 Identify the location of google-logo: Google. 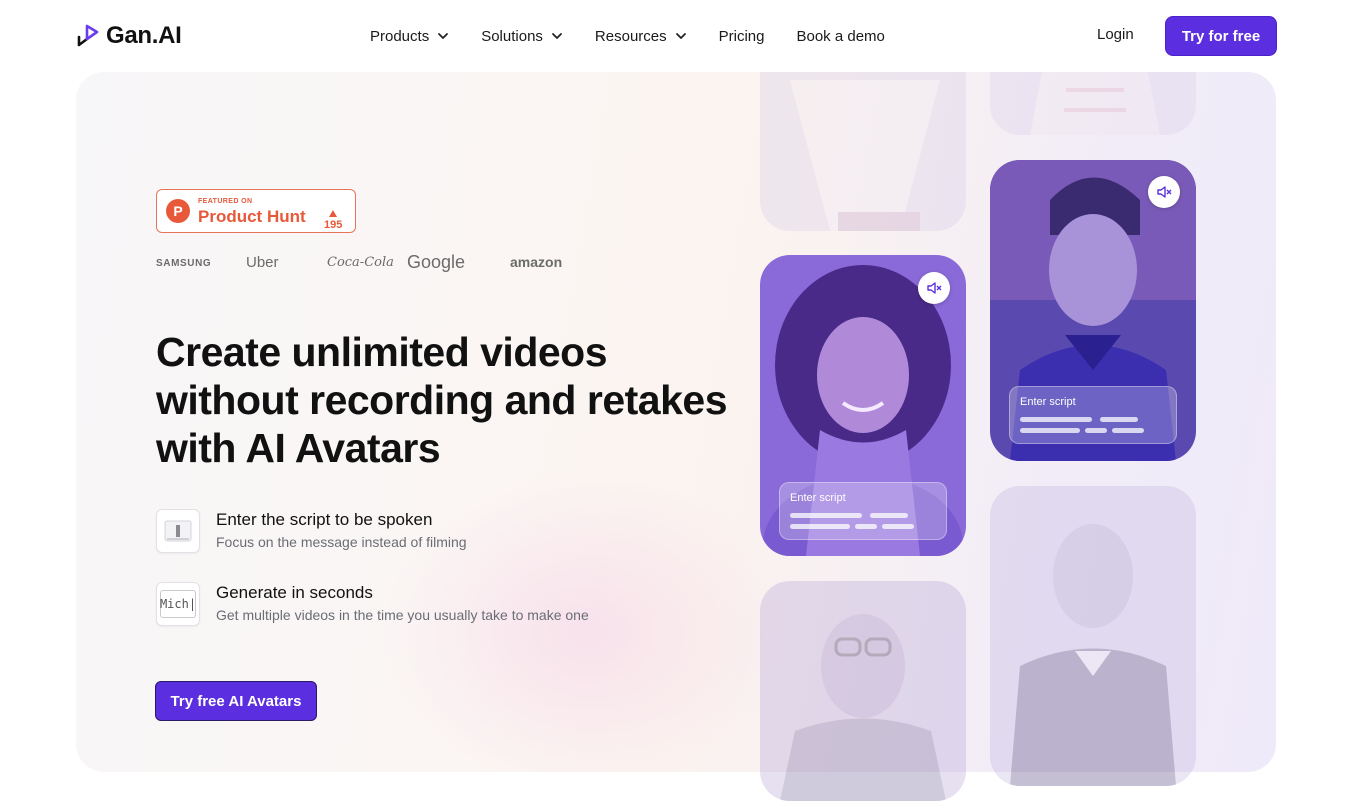
(436, 262).